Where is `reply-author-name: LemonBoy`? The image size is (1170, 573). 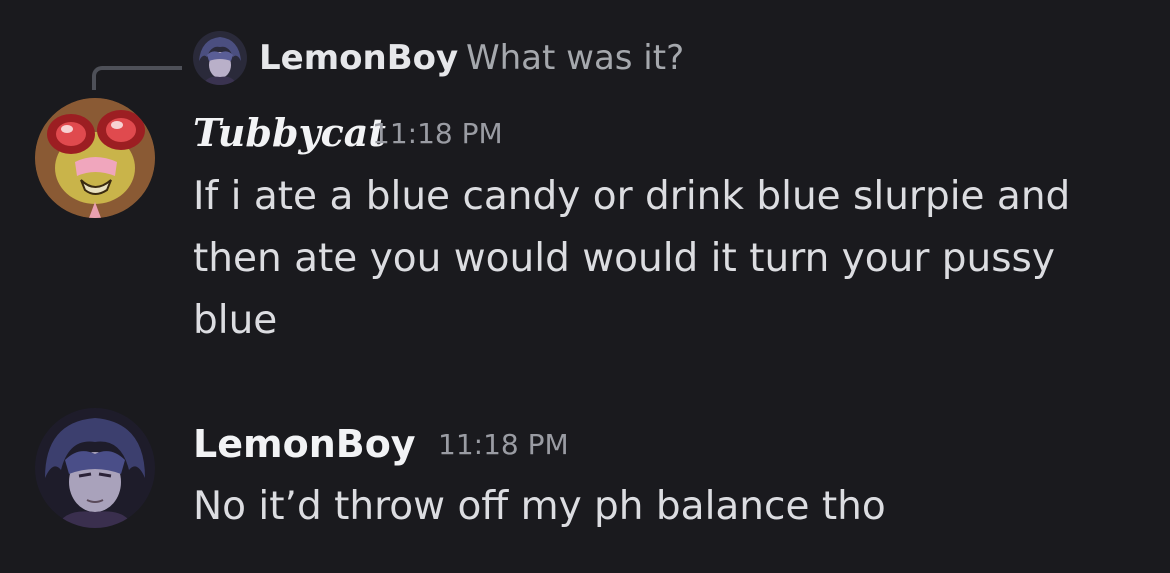
reply-author-name: LemonBoy is located at coordinates (358, 58).